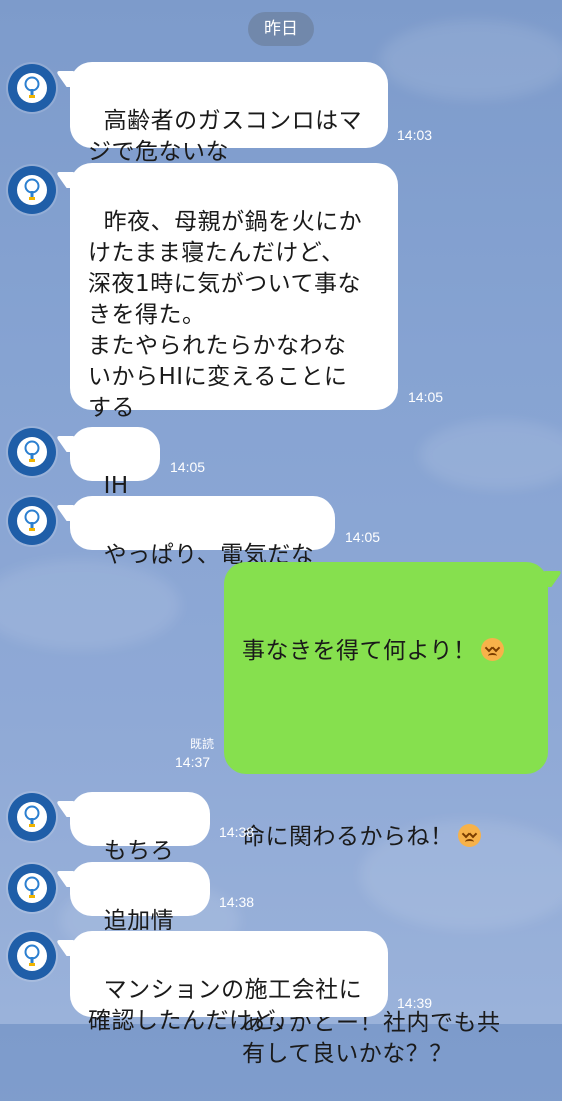 The height and width of the screenshot is (1101, 562). Describe the element at coordinates (281, 29) in the screenshot. I see `date-separator: 昨日` at that location.